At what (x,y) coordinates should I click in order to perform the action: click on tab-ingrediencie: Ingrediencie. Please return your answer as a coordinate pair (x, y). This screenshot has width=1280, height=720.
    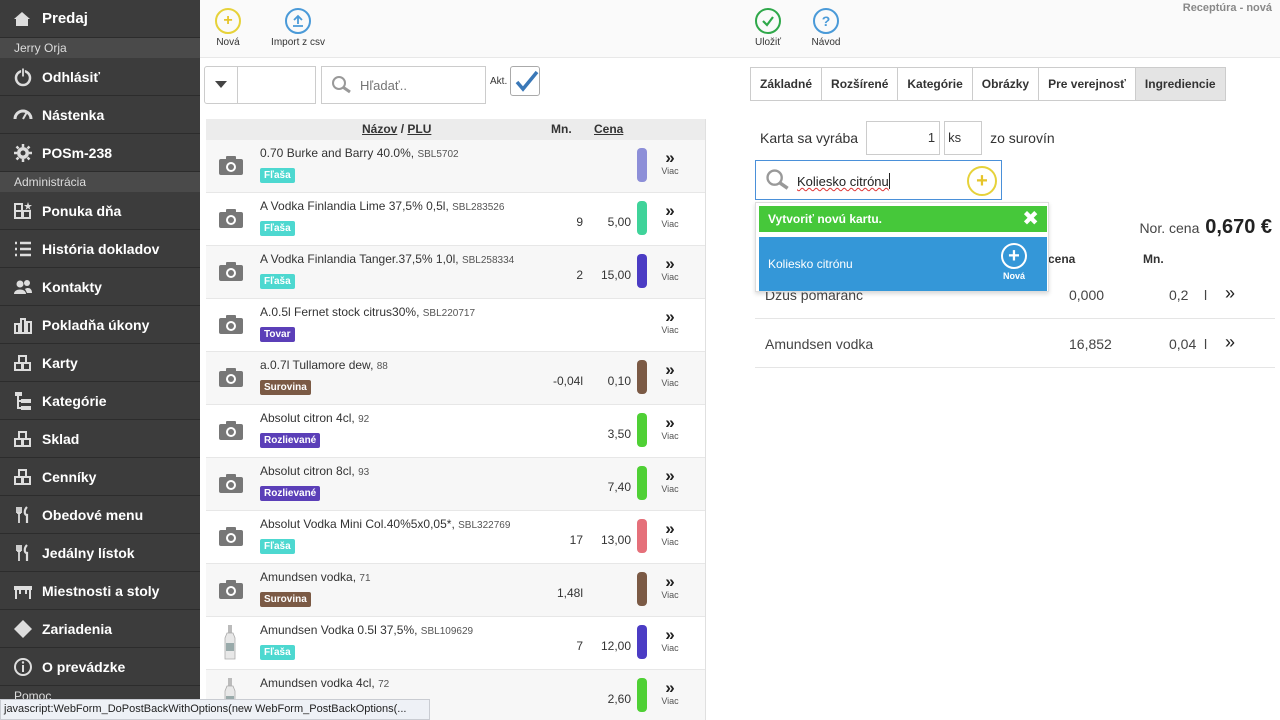
    Looking at the image, I should click on (1180, 84).